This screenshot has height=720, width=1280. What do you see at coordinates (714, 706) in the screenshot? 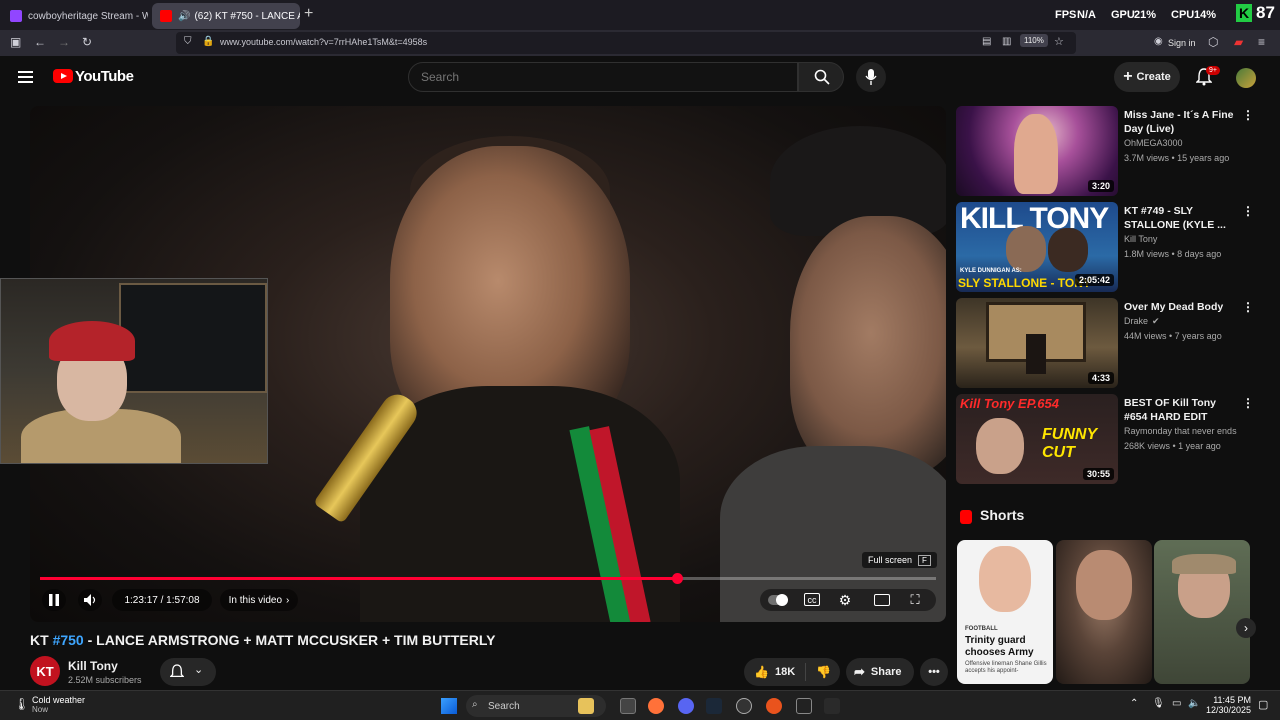
I see `steam-icon` at bounding box center [714, 706].